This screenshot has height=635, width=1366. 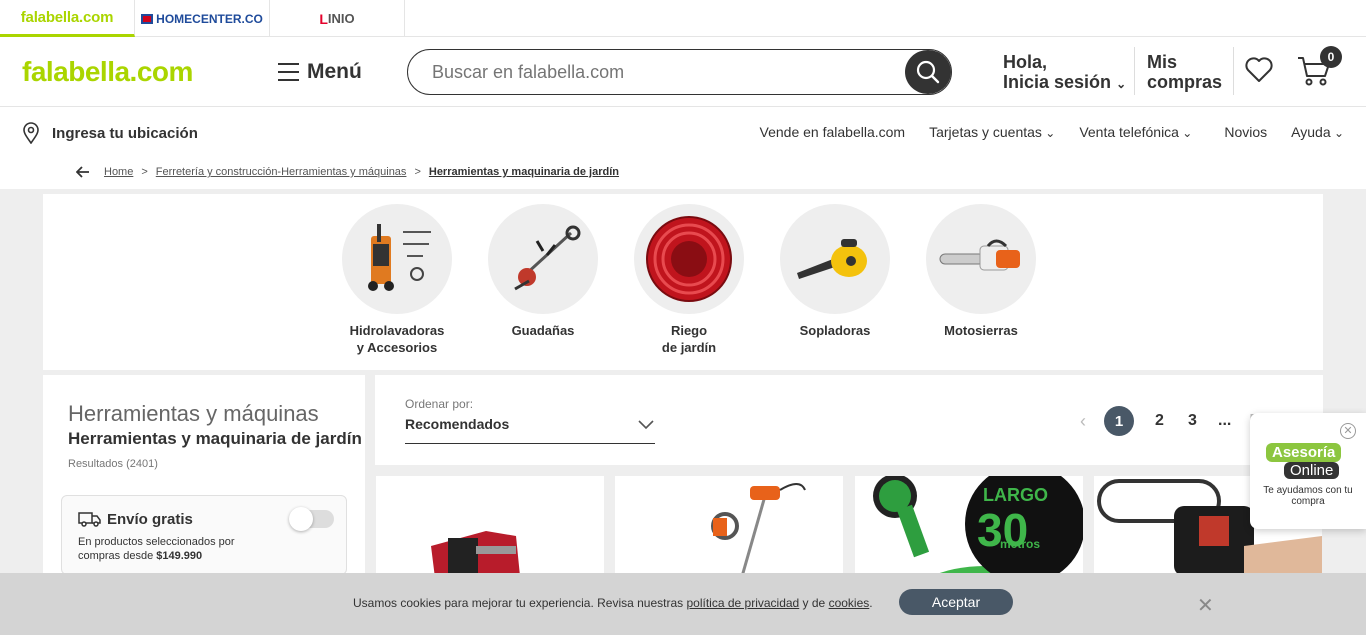 I want to click on menu-label: Menú, so click(x=334, y=71).